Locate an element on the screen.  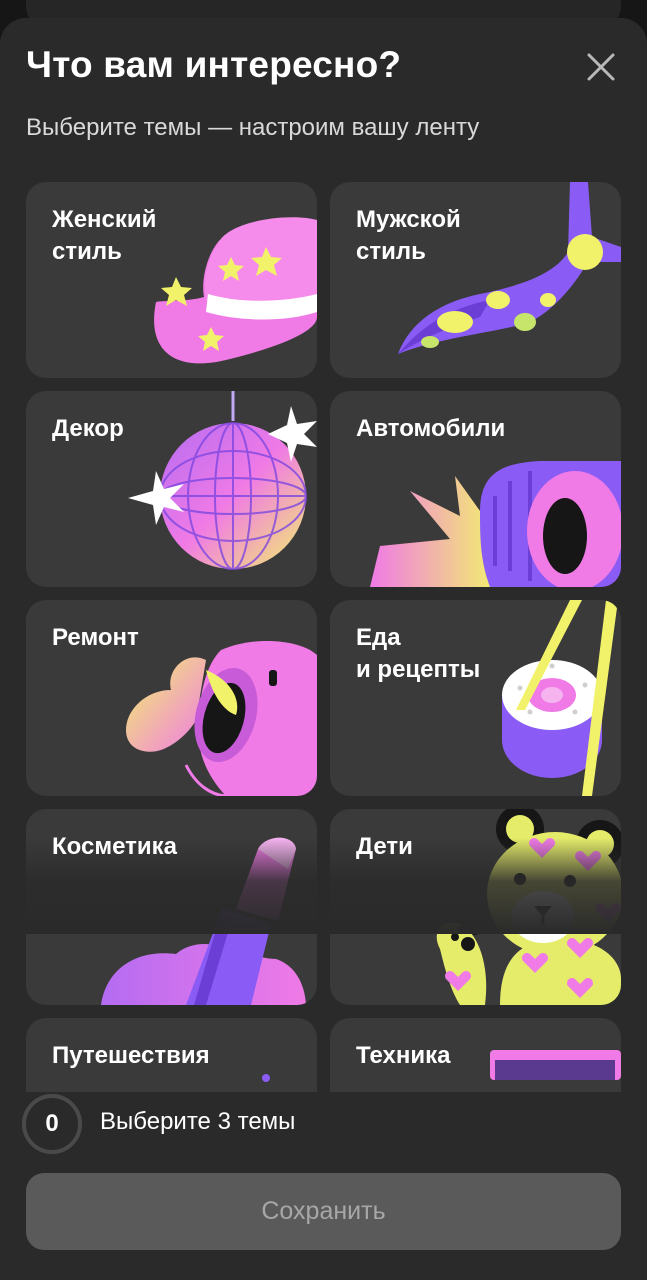
close-button is located at coordinates (601, 67).